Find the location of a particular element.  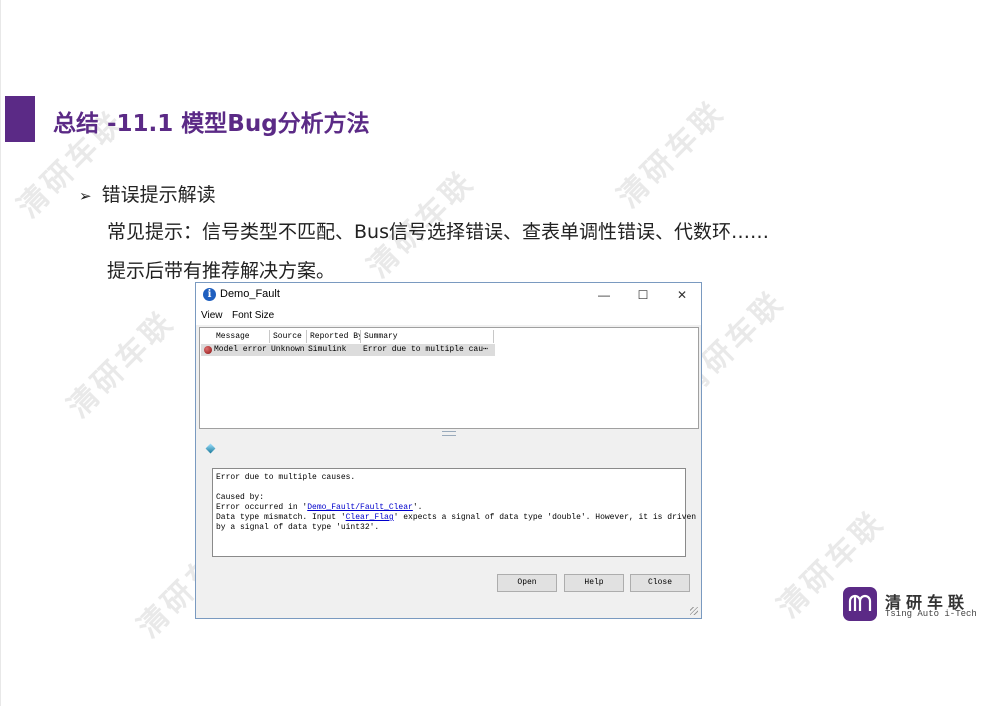

details-line: by a signal of data type 'uint32'. is located at coordinates (298, 527).